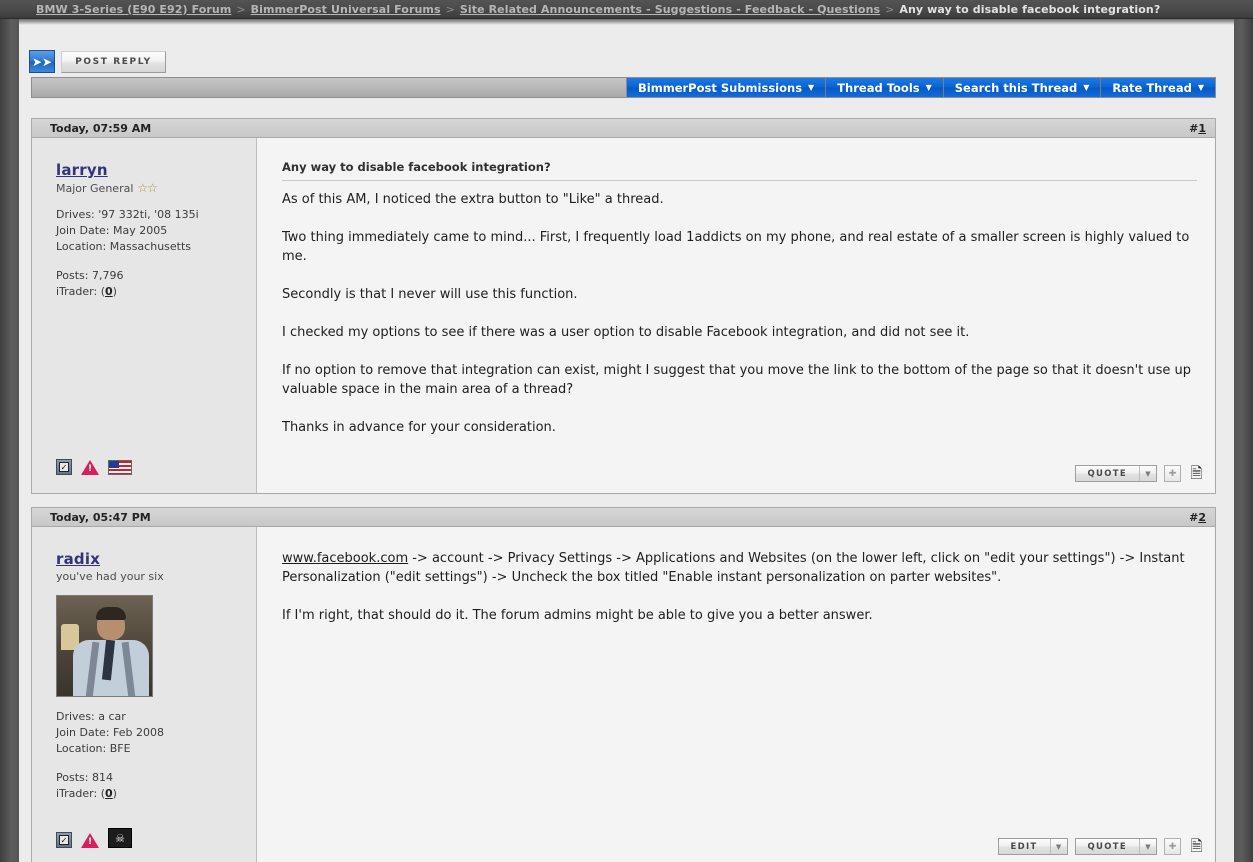 The image size is (1253, 862). I want to click on post-permalink-1: #1, so click(1197, 128).